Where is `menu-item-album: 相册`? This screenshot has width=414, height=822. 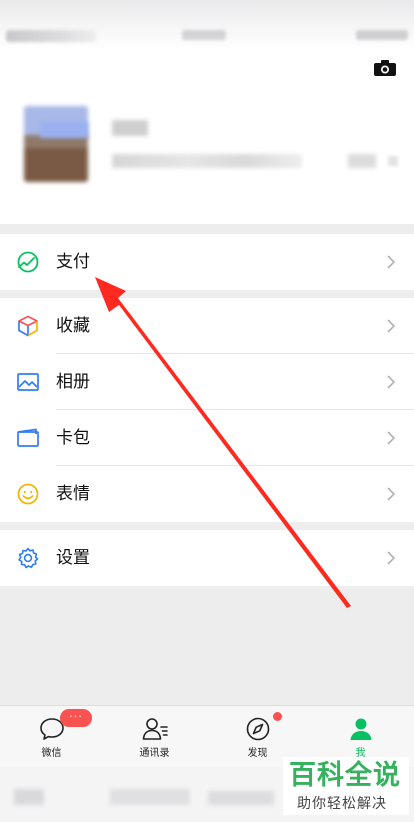 menu-item-album: 相册 is located at coordinates (207, 382).